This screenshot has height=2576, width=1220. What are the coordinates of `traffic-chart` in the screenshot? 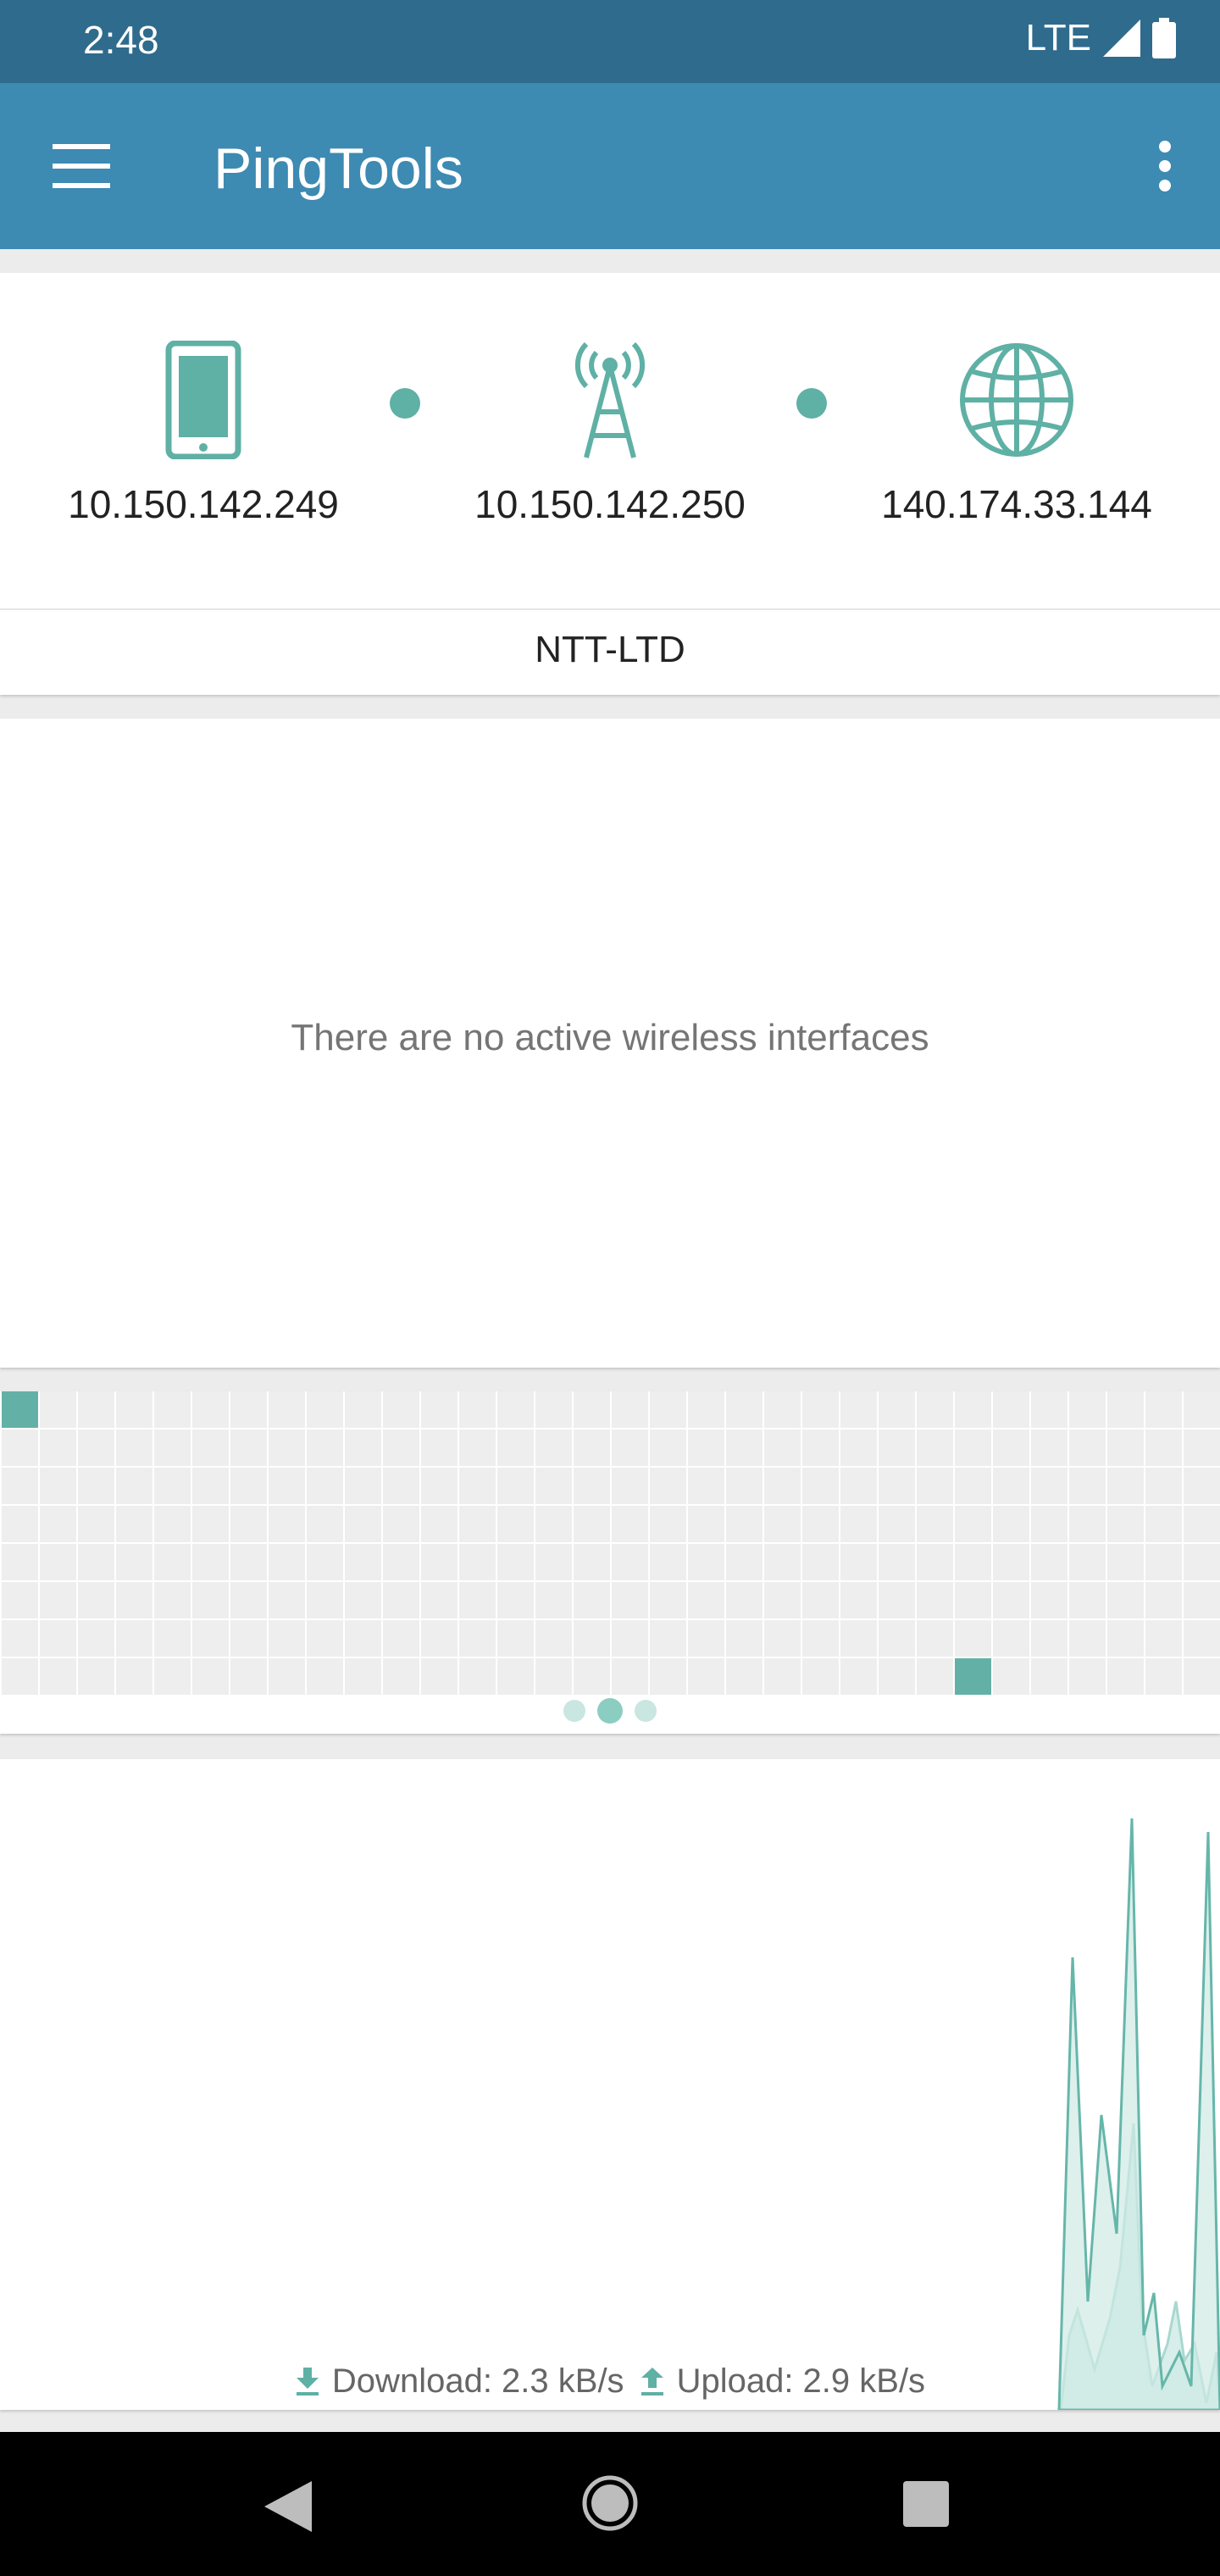 It's located at (1138, 2114).